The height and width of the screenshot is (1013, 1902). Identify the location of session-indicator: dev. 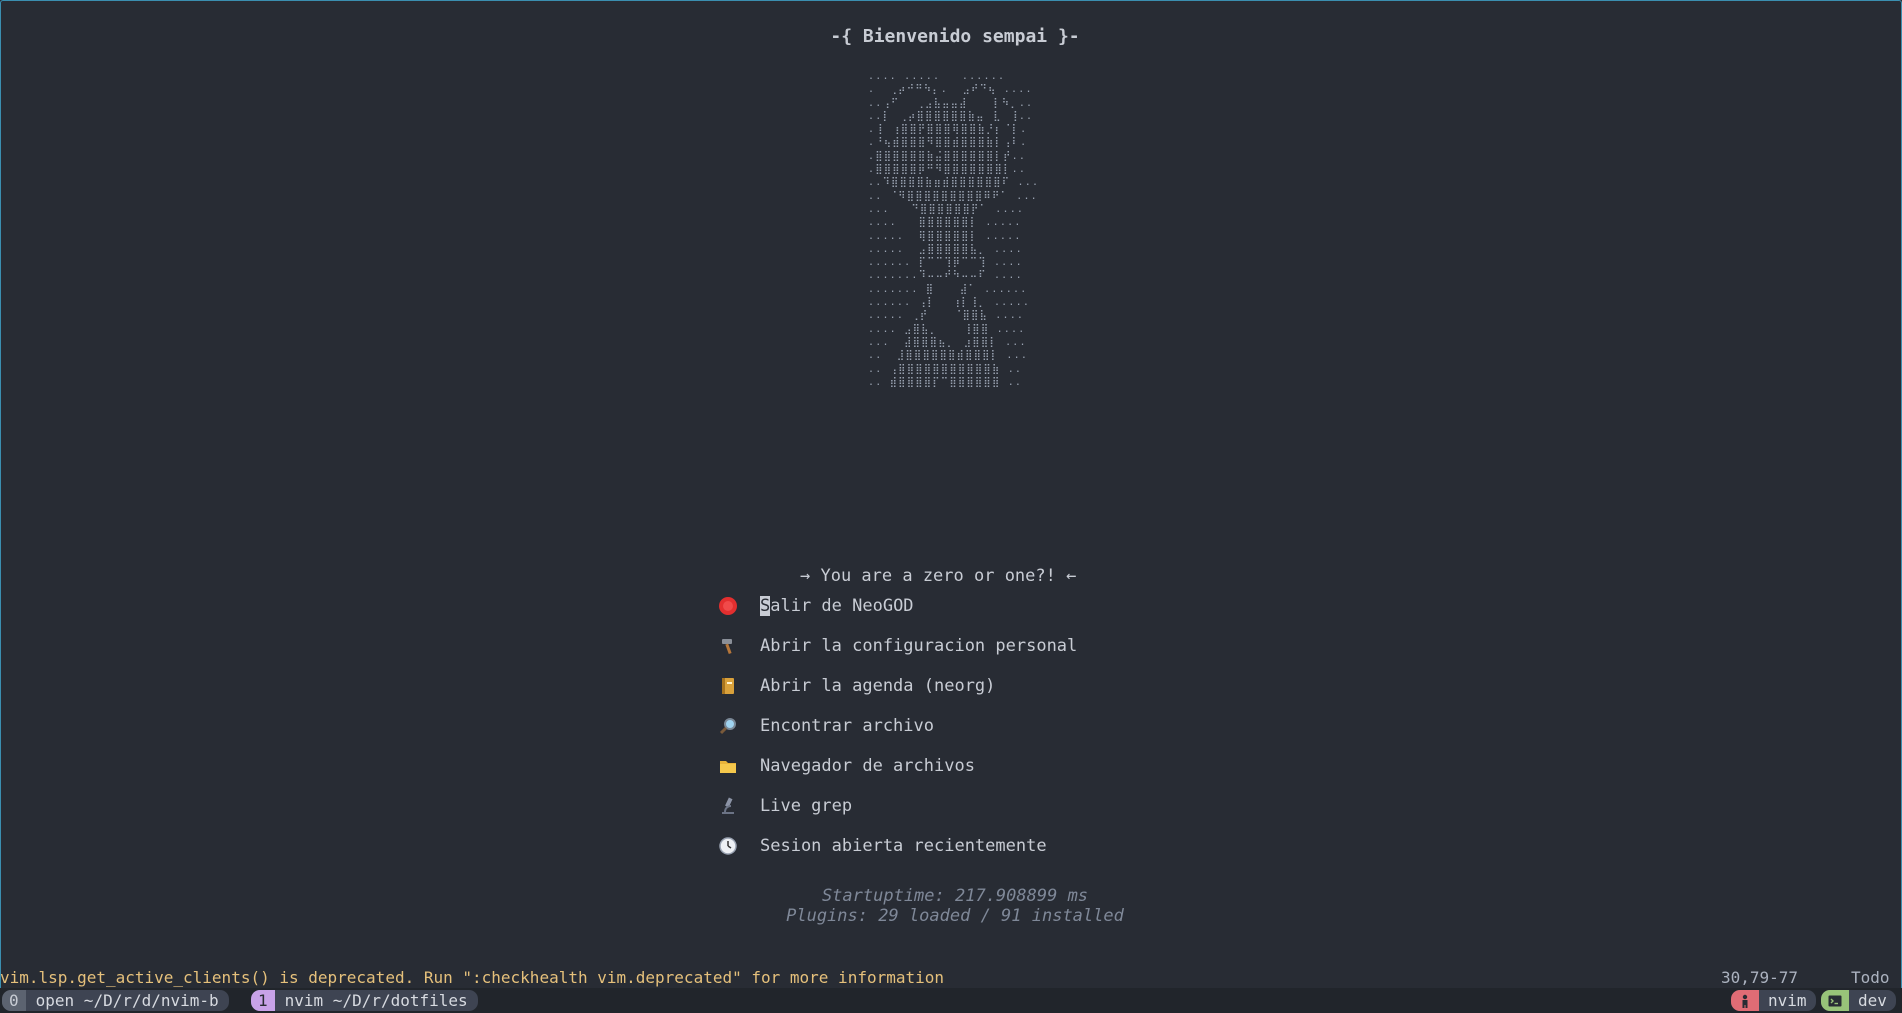
(1858, 1000).